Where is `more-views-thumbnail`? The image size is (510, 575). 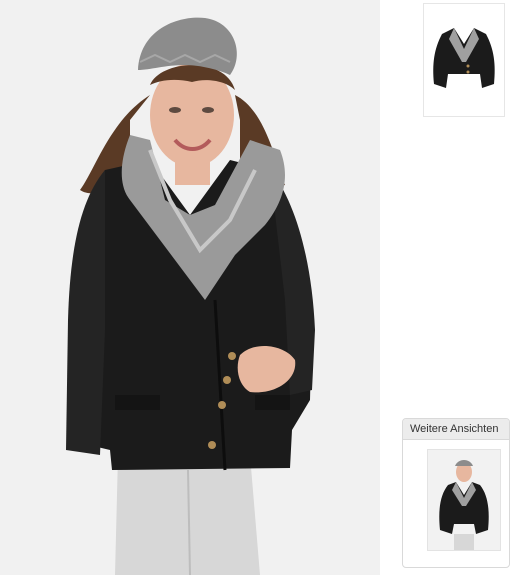 more-views-thumbnail is located at coordinates (464, 500).